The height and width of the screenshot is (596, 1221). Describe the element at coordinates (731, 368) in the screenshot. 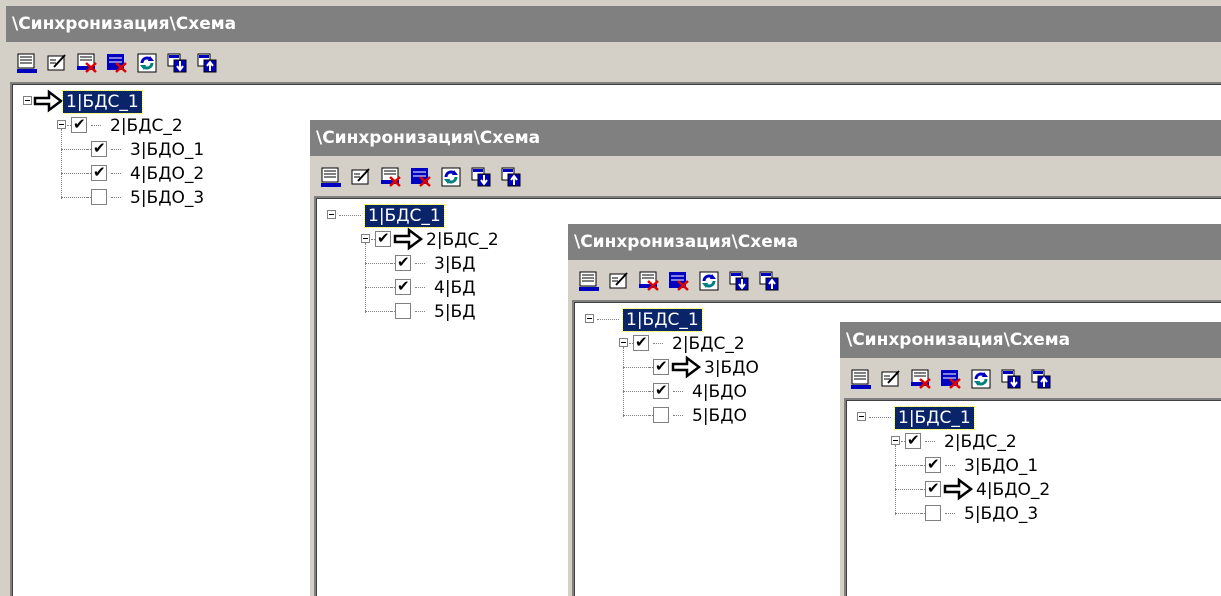

I see `node-label: 3|БДО` at that location.